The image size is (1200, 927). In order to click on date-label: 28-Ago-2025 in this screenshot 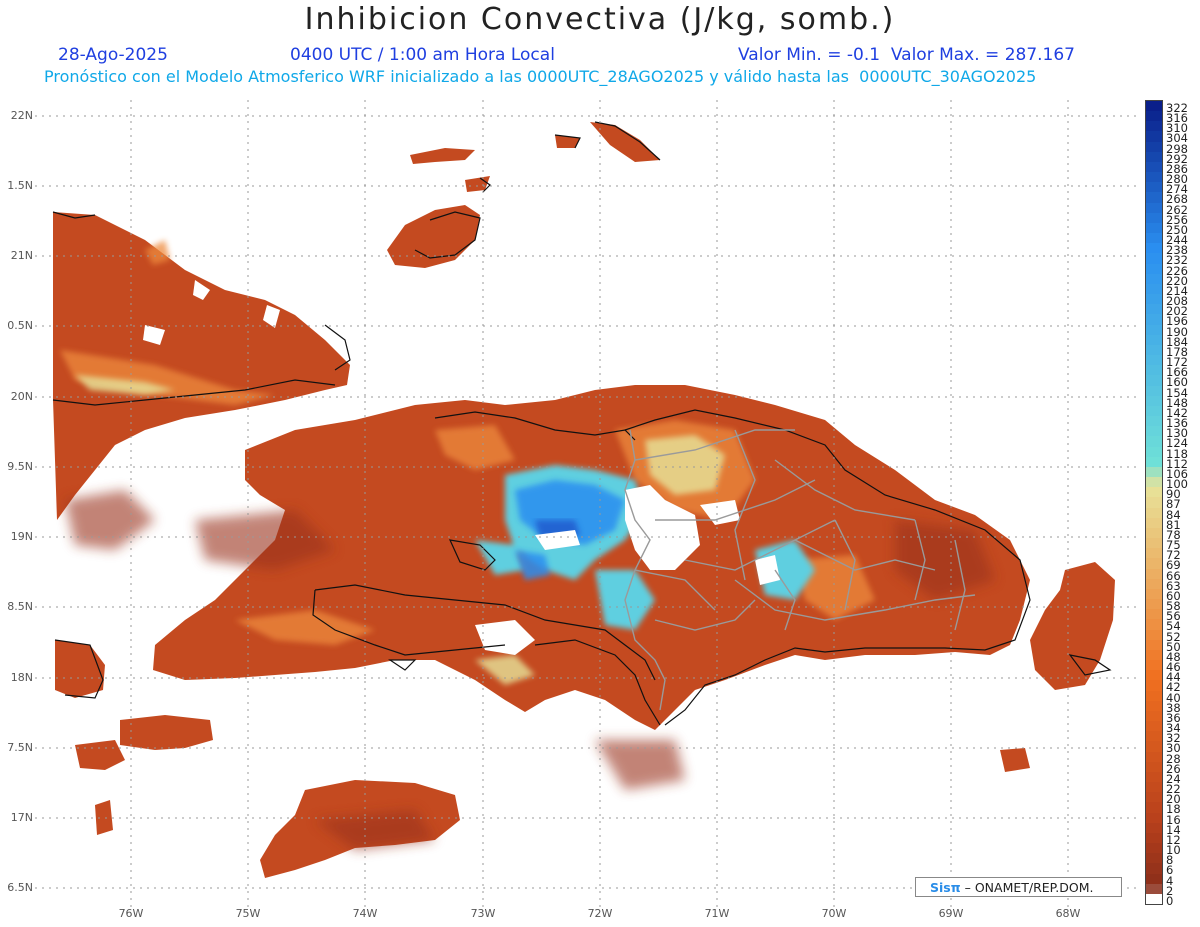, I will do `click(113, 55)`.